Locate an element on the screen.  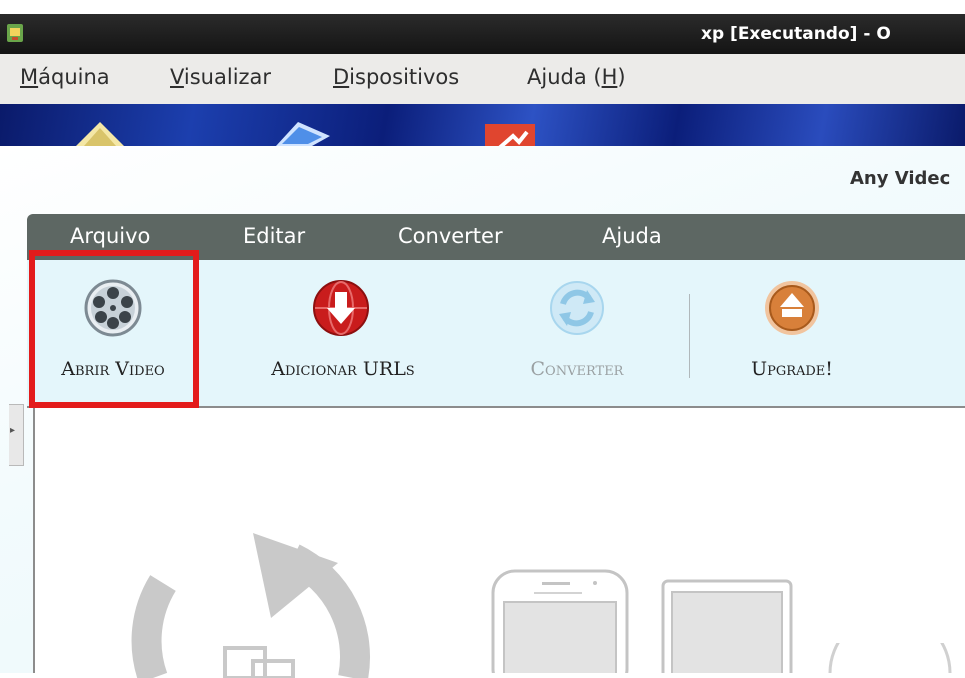
app-menu-converter: Converter is located at coordinates (450, 236).